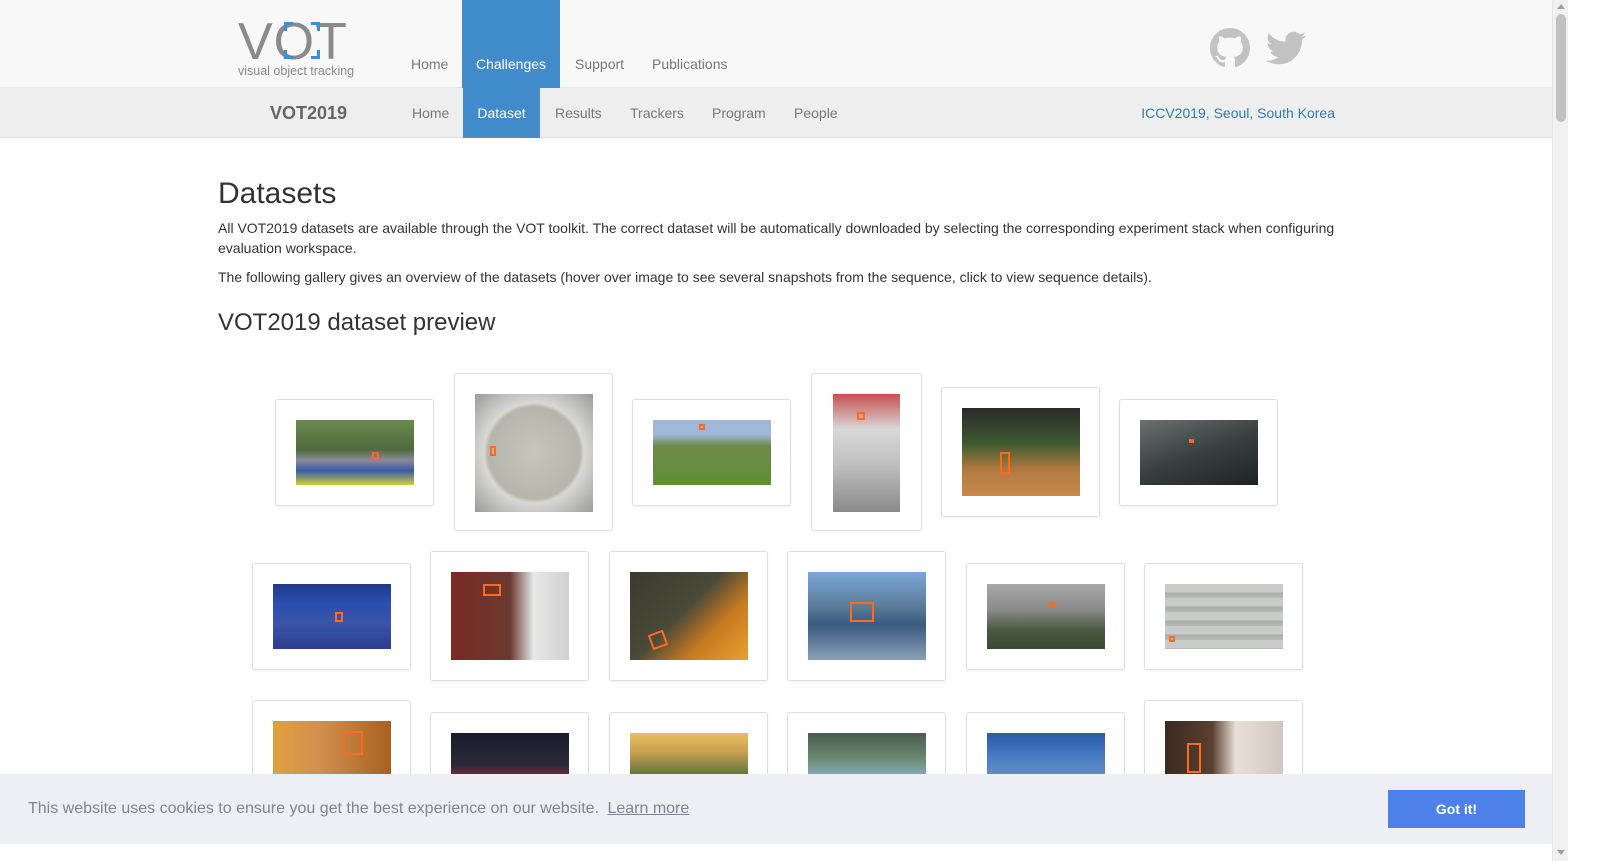 This screenshot has height=861, width=1600. I want to click on nav-challenges: Challenges, so click(511, 44).